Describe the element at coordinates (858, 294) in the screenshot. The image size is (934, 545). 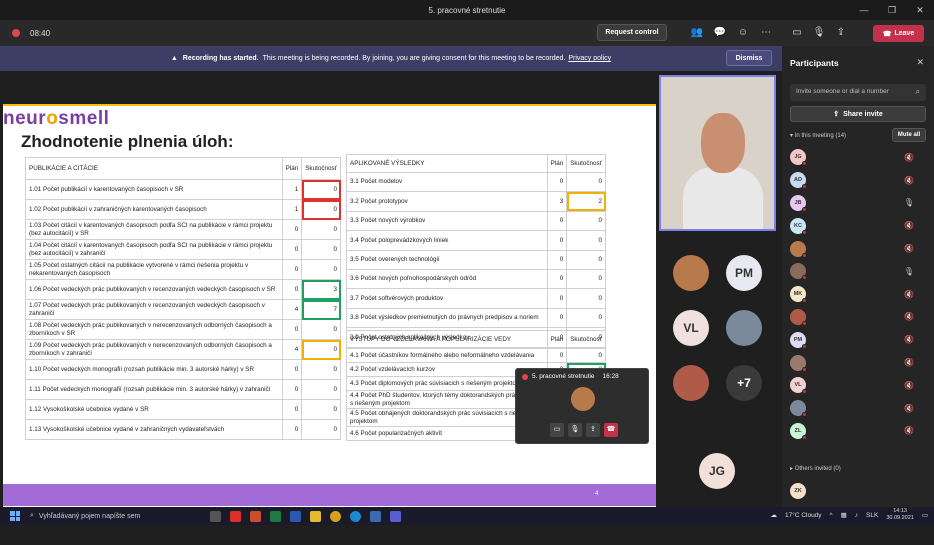
I see `participant-row: MK 🔇` at that location.